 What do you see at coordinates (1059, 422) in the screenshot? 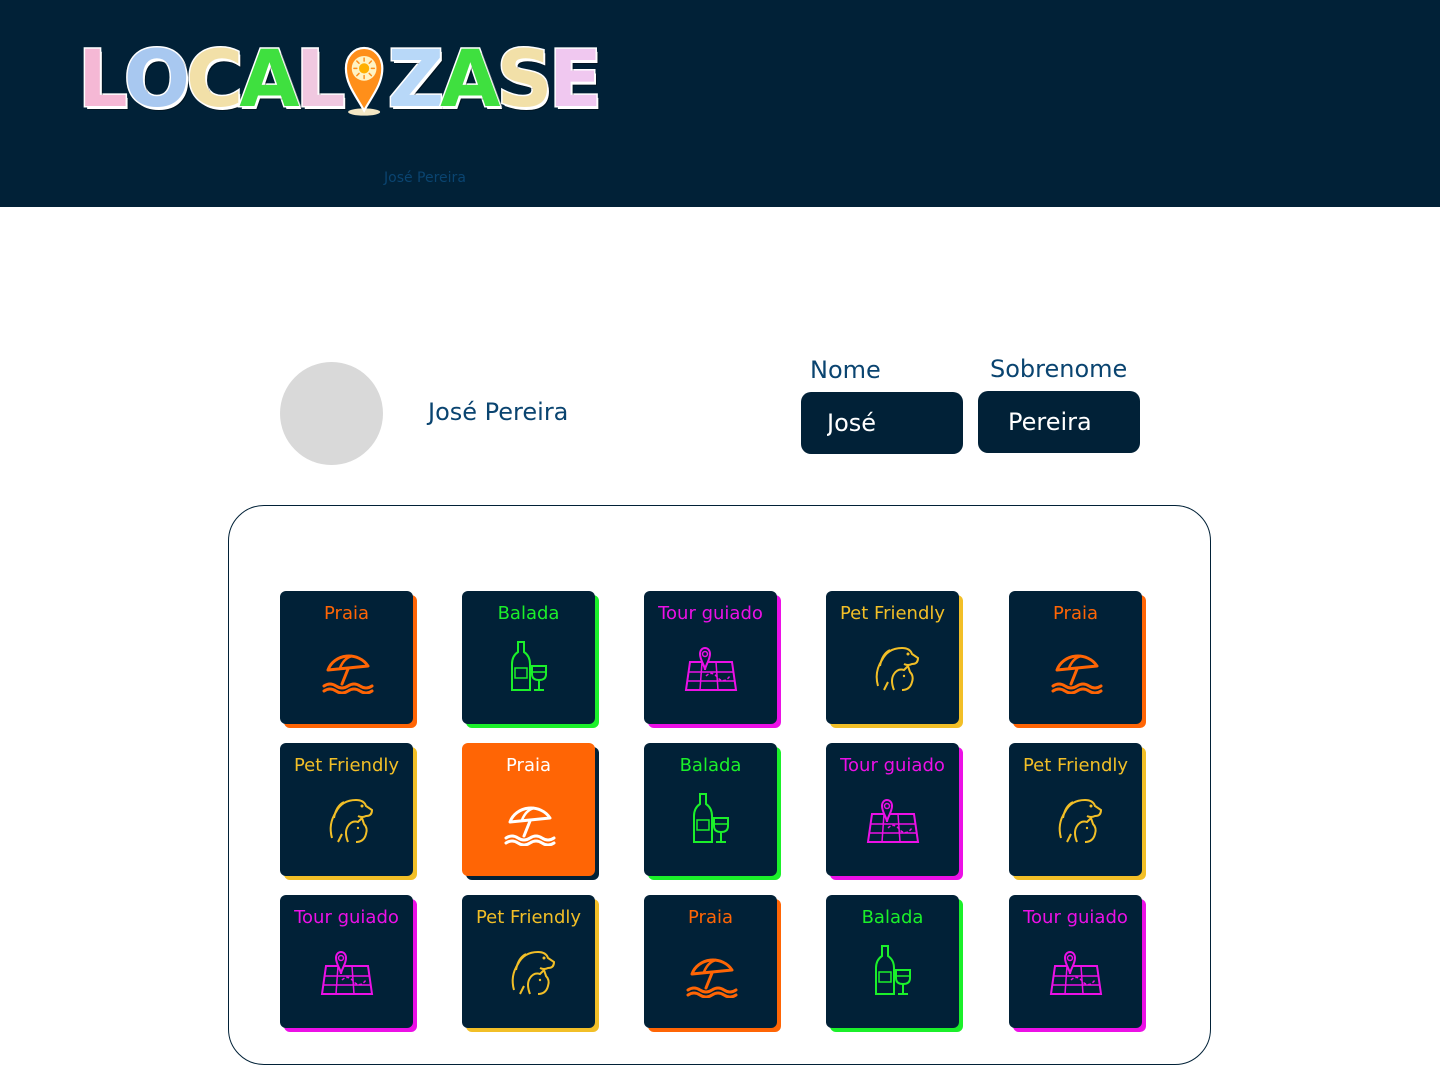
I see `last-name-field` at bounding box center [1059, 422].